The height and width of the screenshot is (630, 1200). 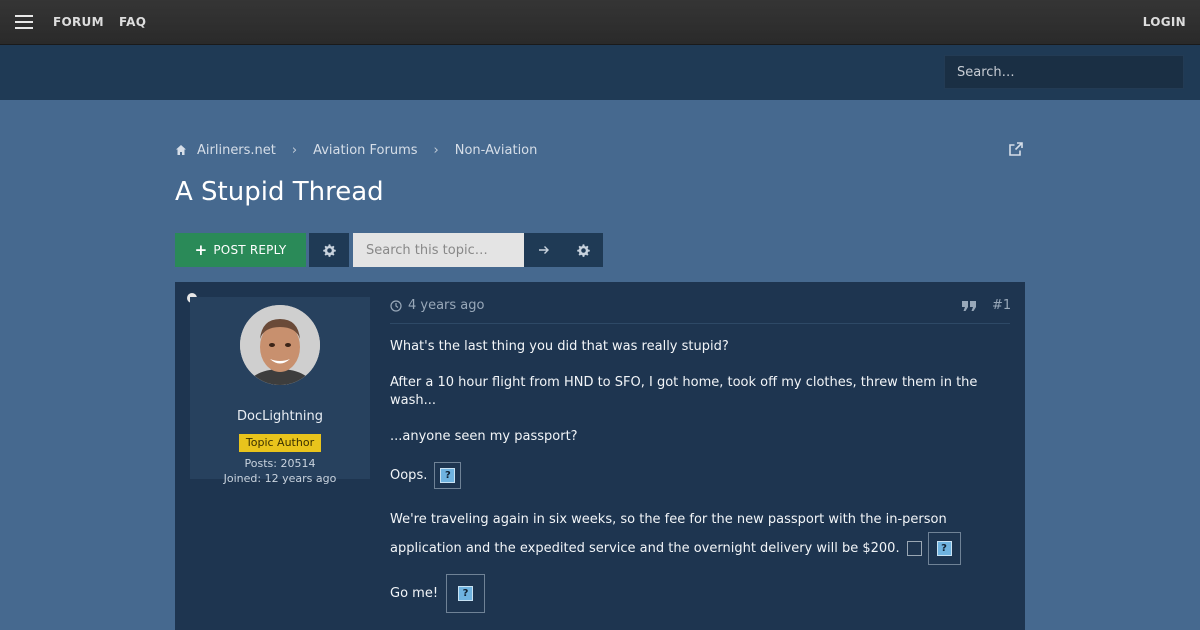 I want to click on quote-icon, so click(x=969, y=306).